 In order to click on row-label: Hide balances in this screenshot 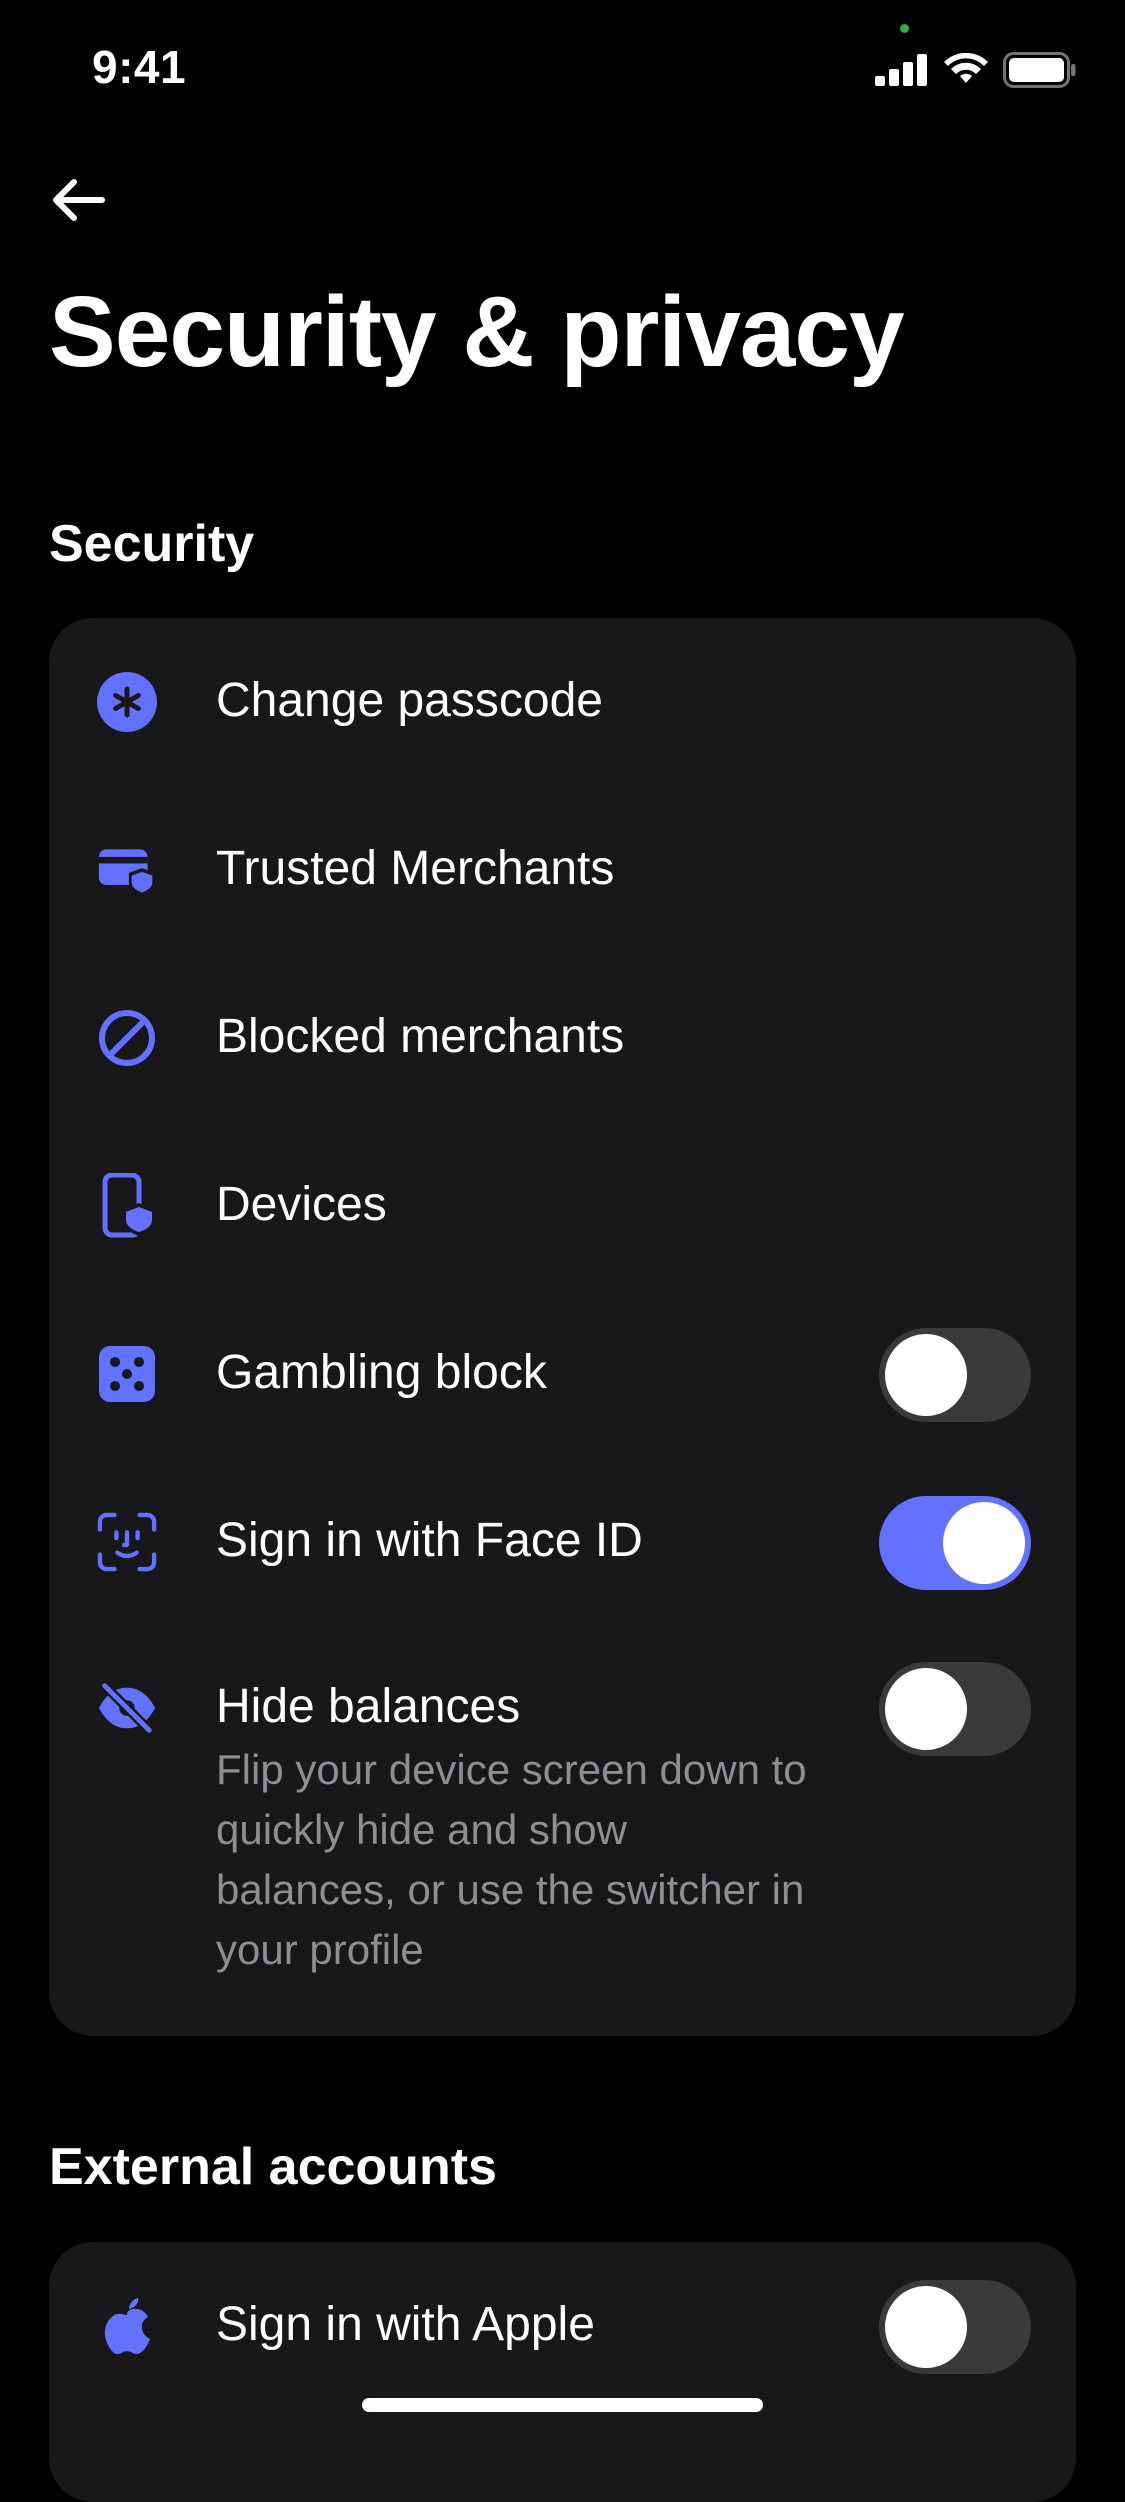, I will do `click(368, 1706)`.